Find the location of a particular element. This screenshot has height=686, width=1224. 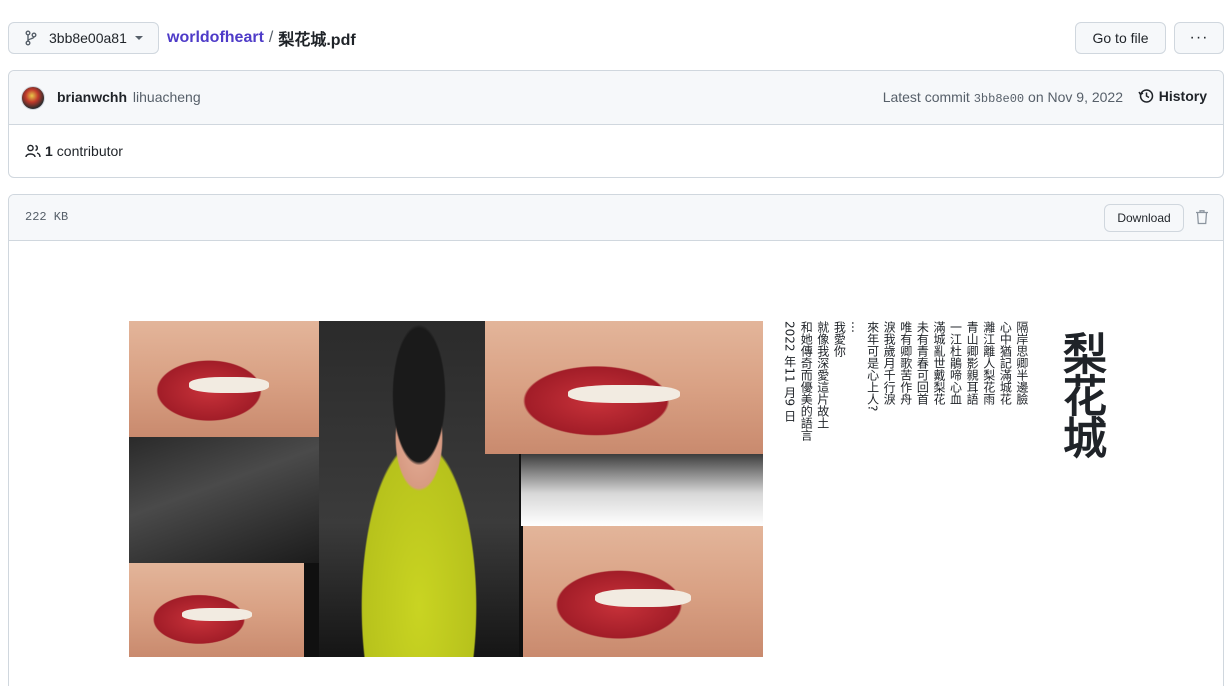

poem-line: 和她傳奇而優美的語言 is located at coordinates (806, 381).